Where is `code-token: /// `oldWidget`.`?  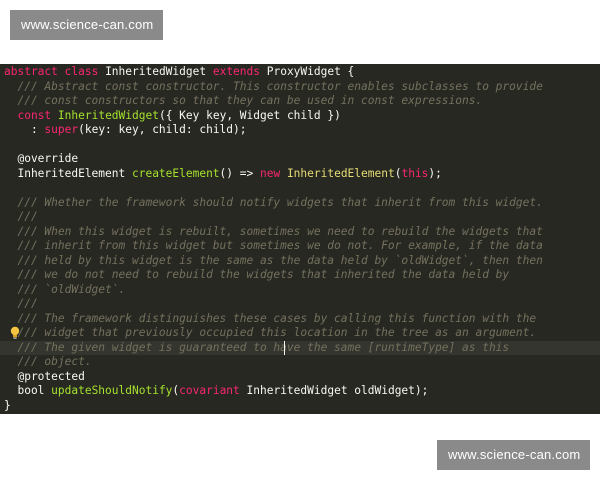
code-token: /// `oldWidget`. is located at coordinates (65, 289).